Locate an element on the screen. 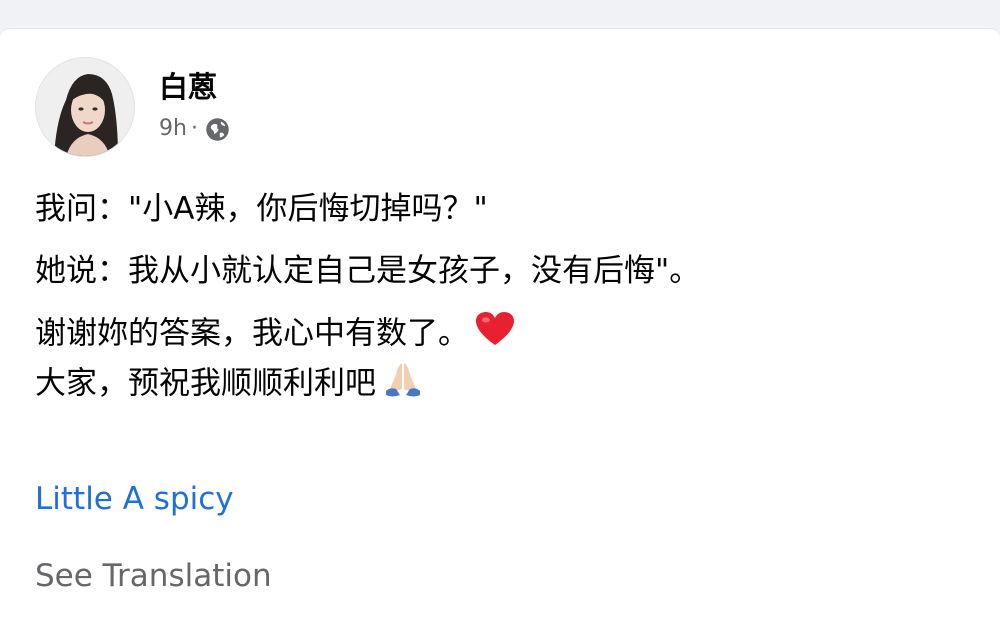  heart-icon is located at coordinates (495, 335).